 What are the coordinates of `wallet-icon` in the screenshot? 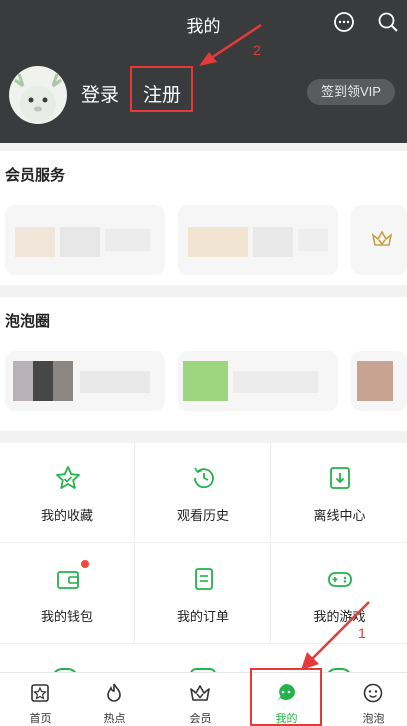 It's located at (68, 580).